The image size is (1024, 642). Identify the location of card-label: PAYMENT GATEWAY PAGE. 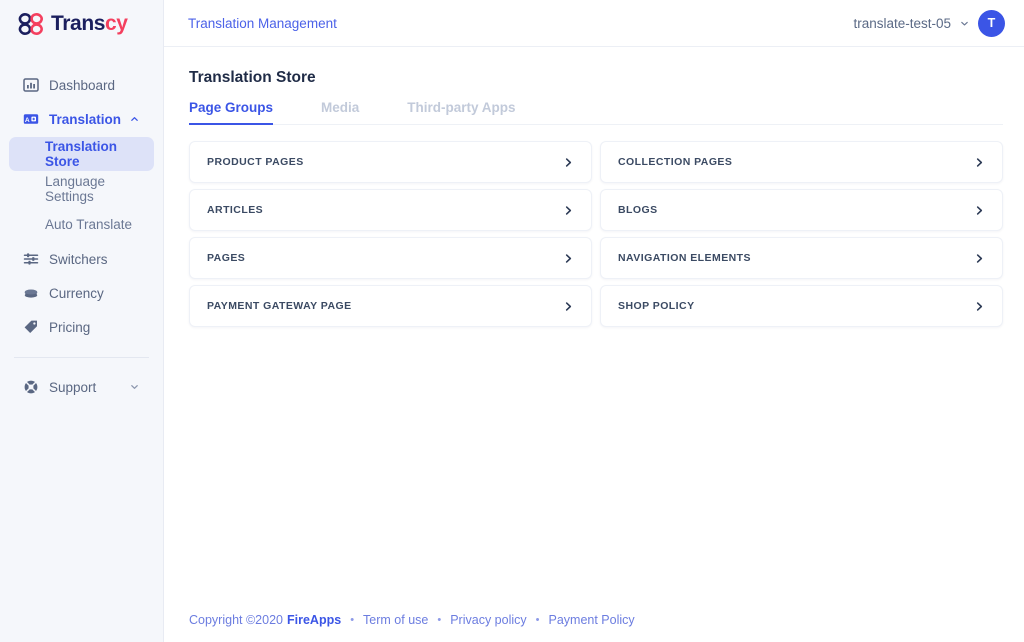
(279, 306).